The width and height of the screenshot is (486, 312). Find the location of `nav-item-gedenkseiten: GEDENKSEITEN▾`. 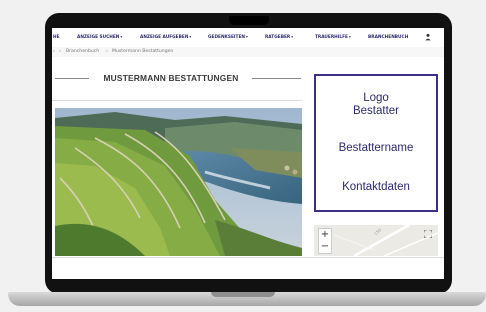

nav-item-gedenkseiten: GEDENKSEITEN▾ is located at coordinates (228, 37).